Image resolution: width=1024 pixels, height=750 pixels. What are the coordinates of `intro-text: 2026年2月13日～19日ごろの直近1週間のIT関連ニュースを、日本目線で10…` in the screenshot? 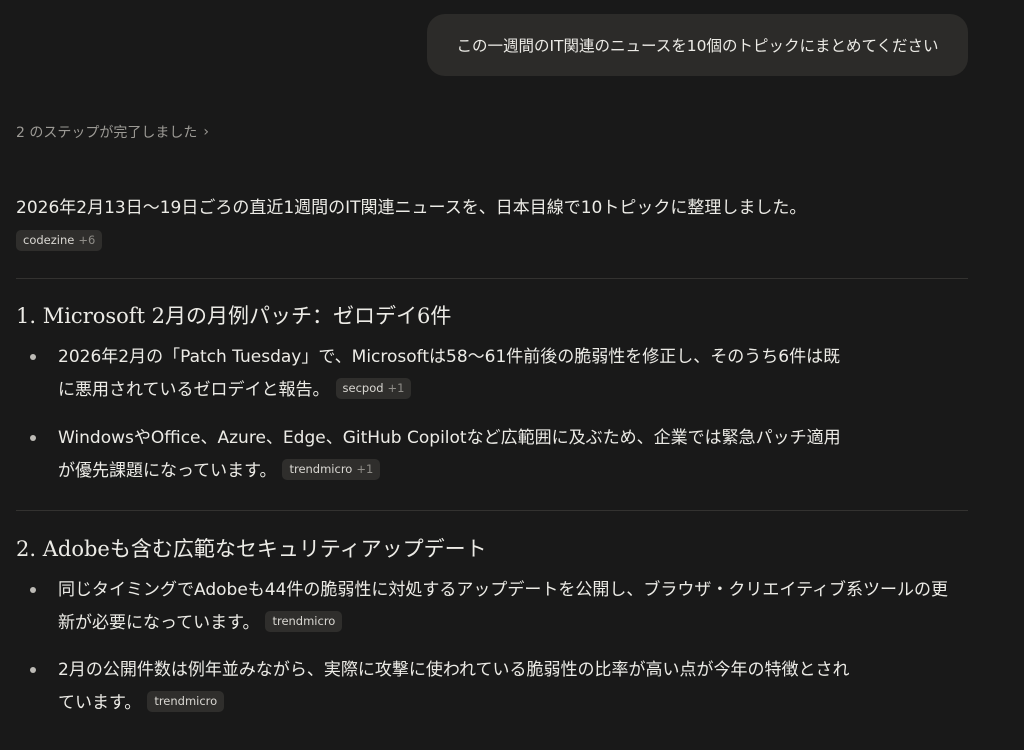 It's located at (411, 208).